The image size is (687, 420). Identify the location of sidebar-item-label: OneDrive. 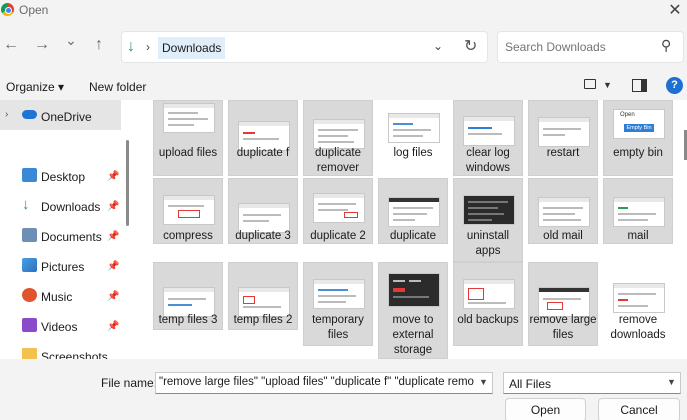
(66, 117).